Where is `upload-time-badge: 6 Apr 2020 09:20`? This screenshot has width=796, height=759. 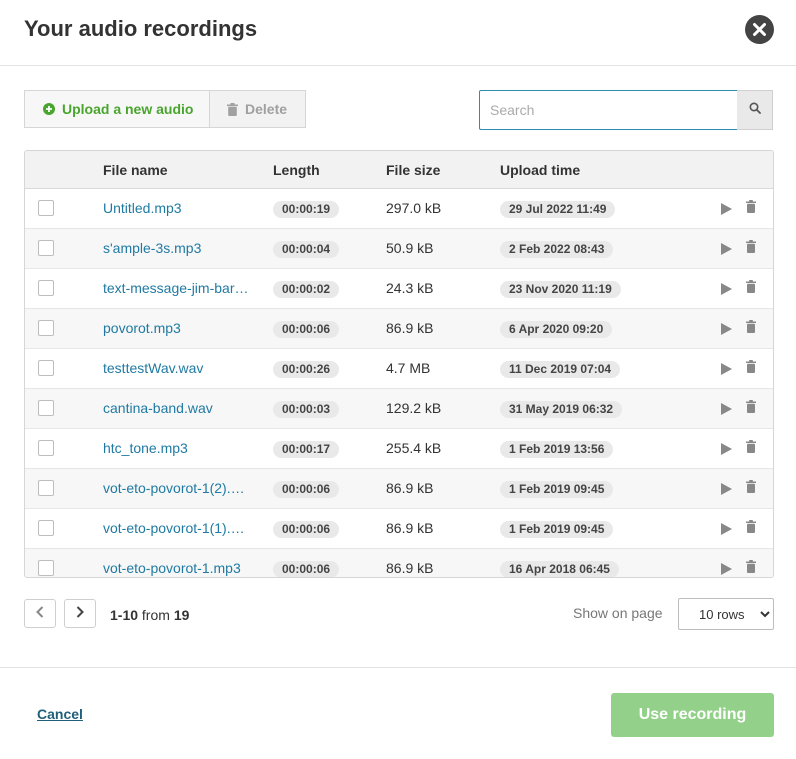
upload-time-badge: 6 Apr 2020 09:20 is located at coordinates (556, 329).